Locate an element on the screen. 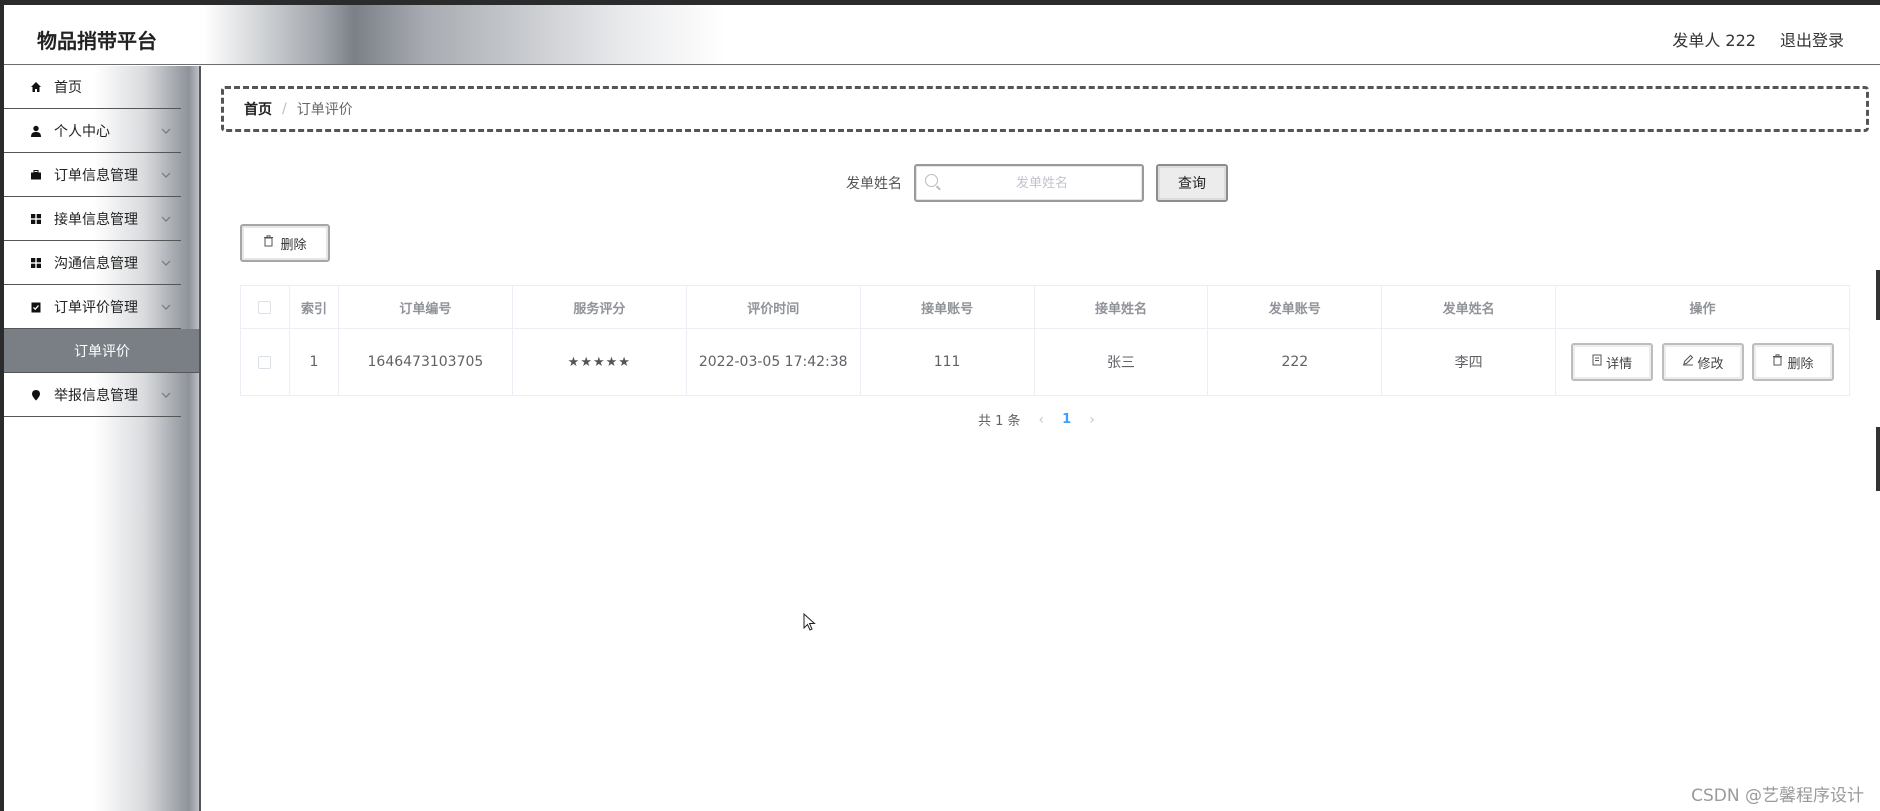  search-icon is located at coordinates (931, 180).